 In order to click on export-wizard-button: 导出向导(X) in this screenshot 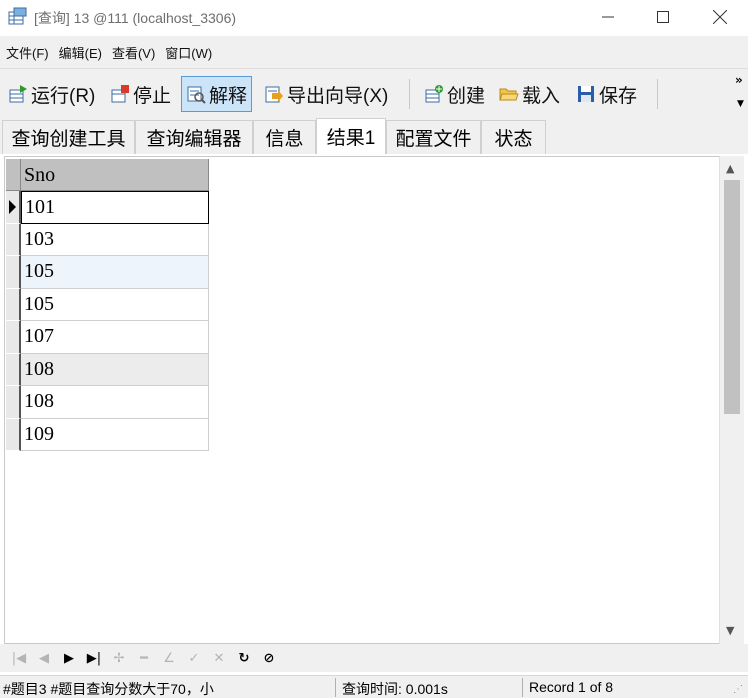, I will do `click(326, 94)`.